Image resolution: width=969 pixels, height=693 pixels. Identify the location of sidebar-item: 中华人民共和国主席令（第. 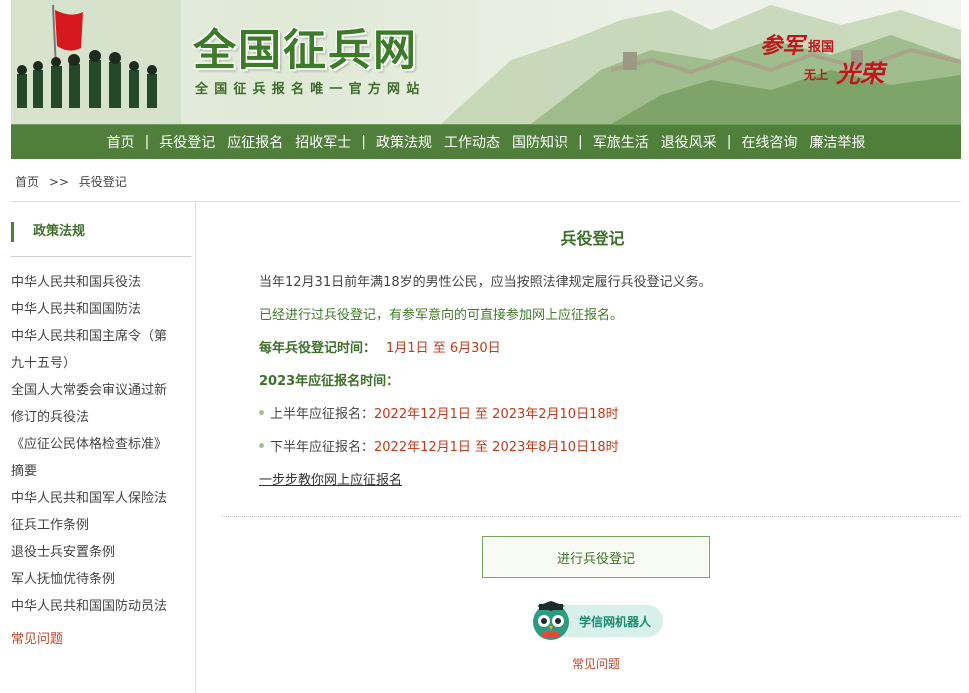
(101, 336).